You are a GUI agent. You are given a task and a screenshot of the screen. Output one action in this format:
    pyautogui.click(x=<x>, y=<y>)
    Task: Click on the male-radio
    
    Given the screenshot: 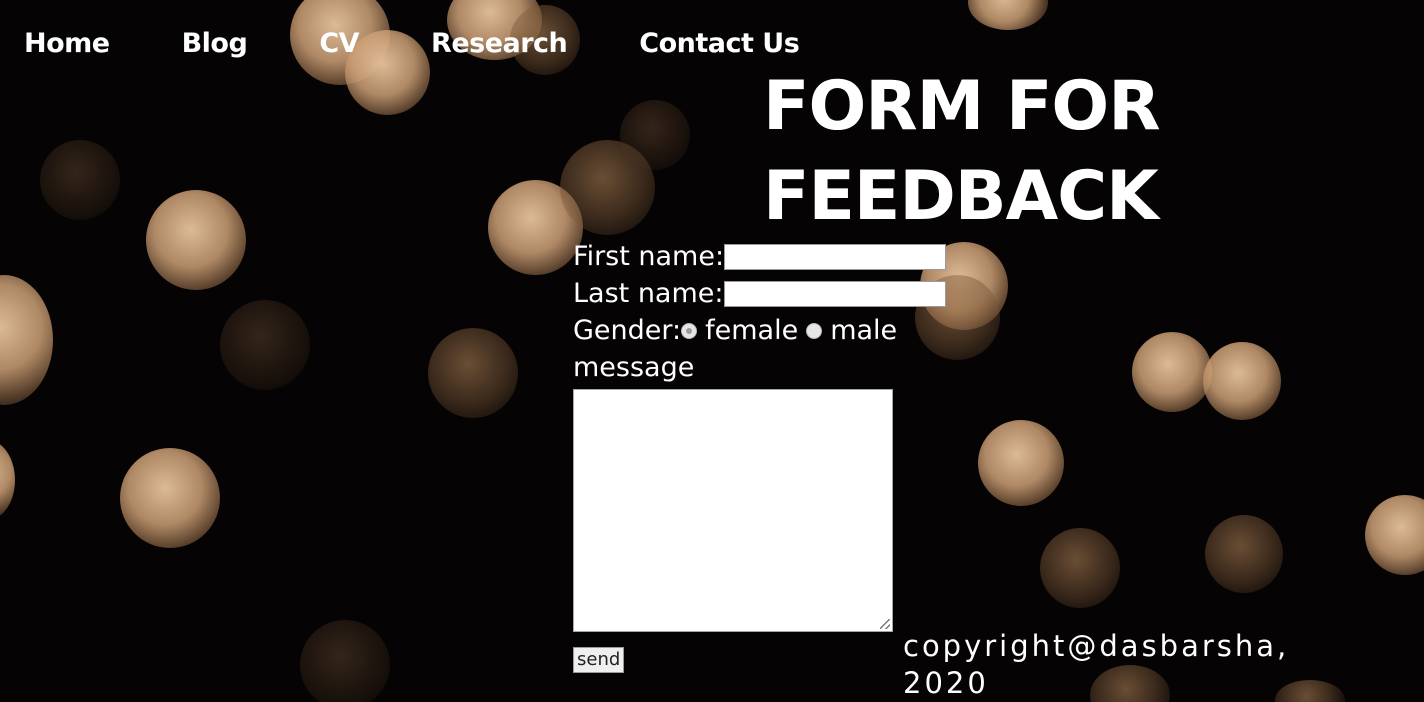 What is the action you would take?
    pyautogui.click(x=814, y=330)
    